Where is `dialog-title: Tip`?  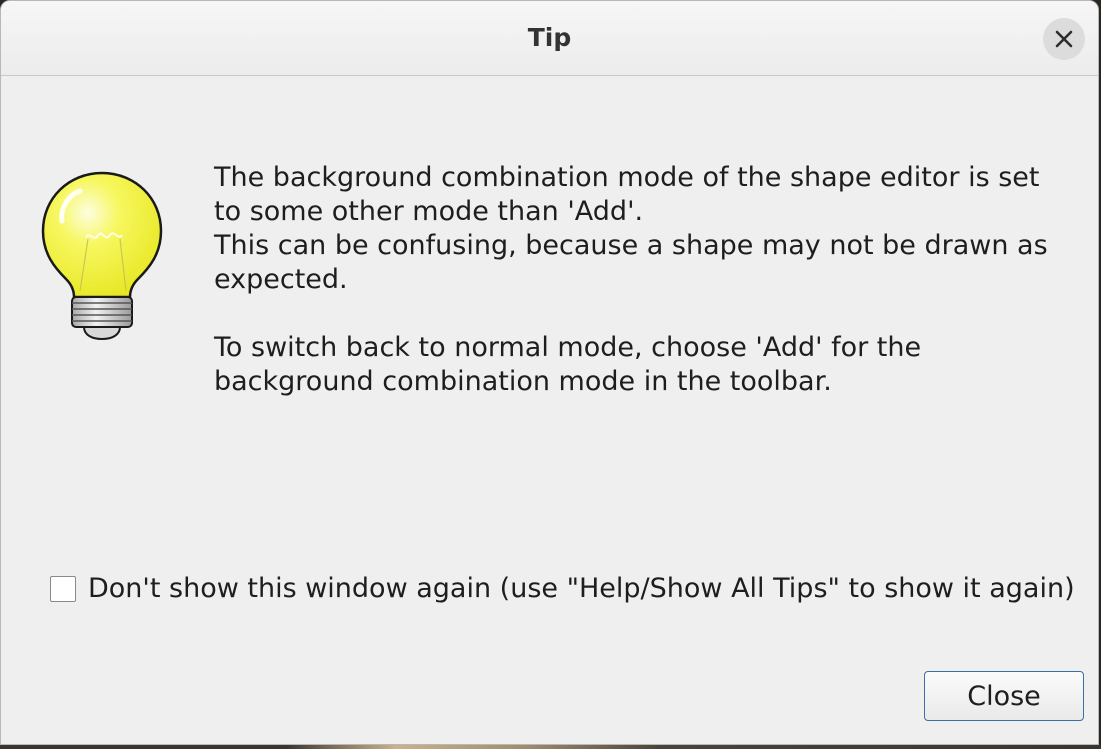 dialog-title: Tip is located at coordinates (549, 37).